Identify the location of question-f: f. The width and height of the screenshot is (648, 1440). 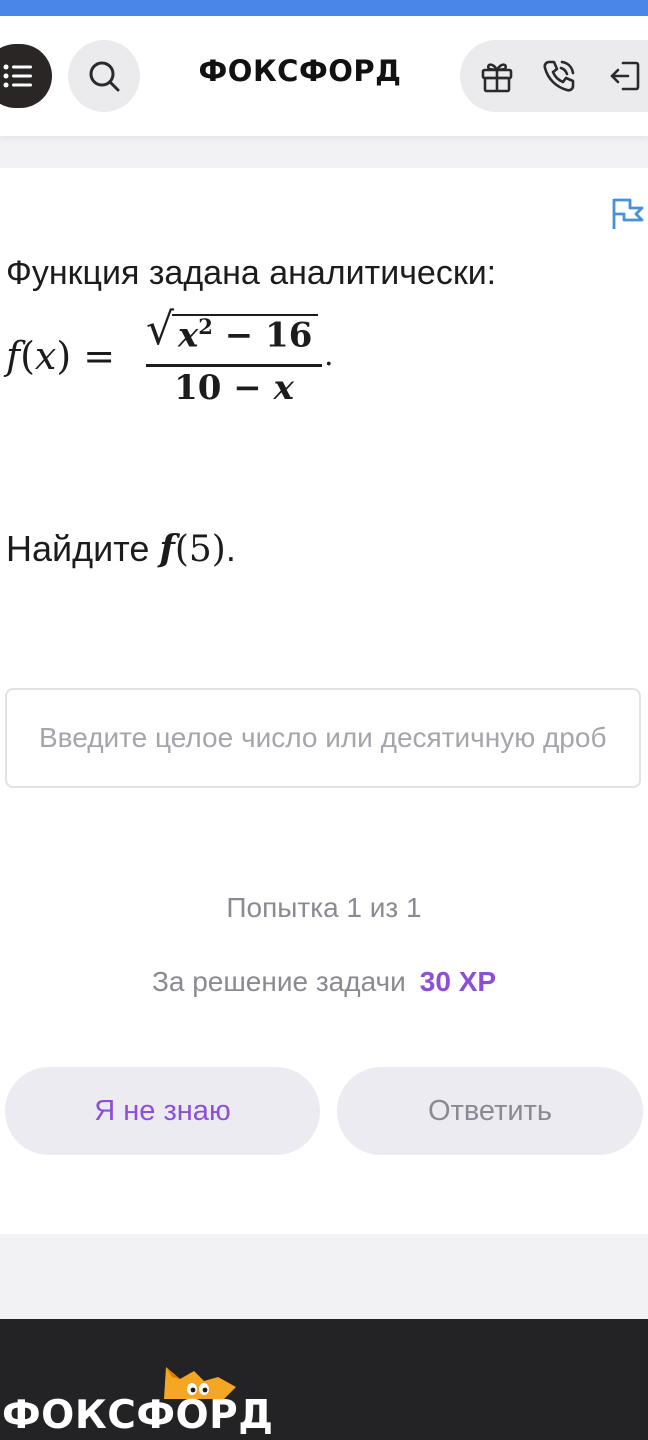
(167, 549).